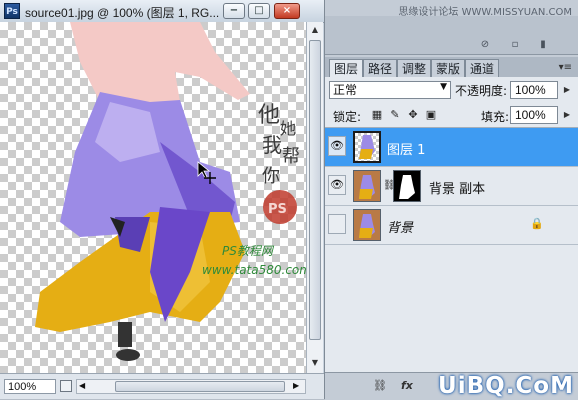 Image resolution: width=578 pixels, height=400 pixels. Describe the element at coordinates (485, 45) in the screenshot. I see `no-entry-icon: ⊘` at that location.